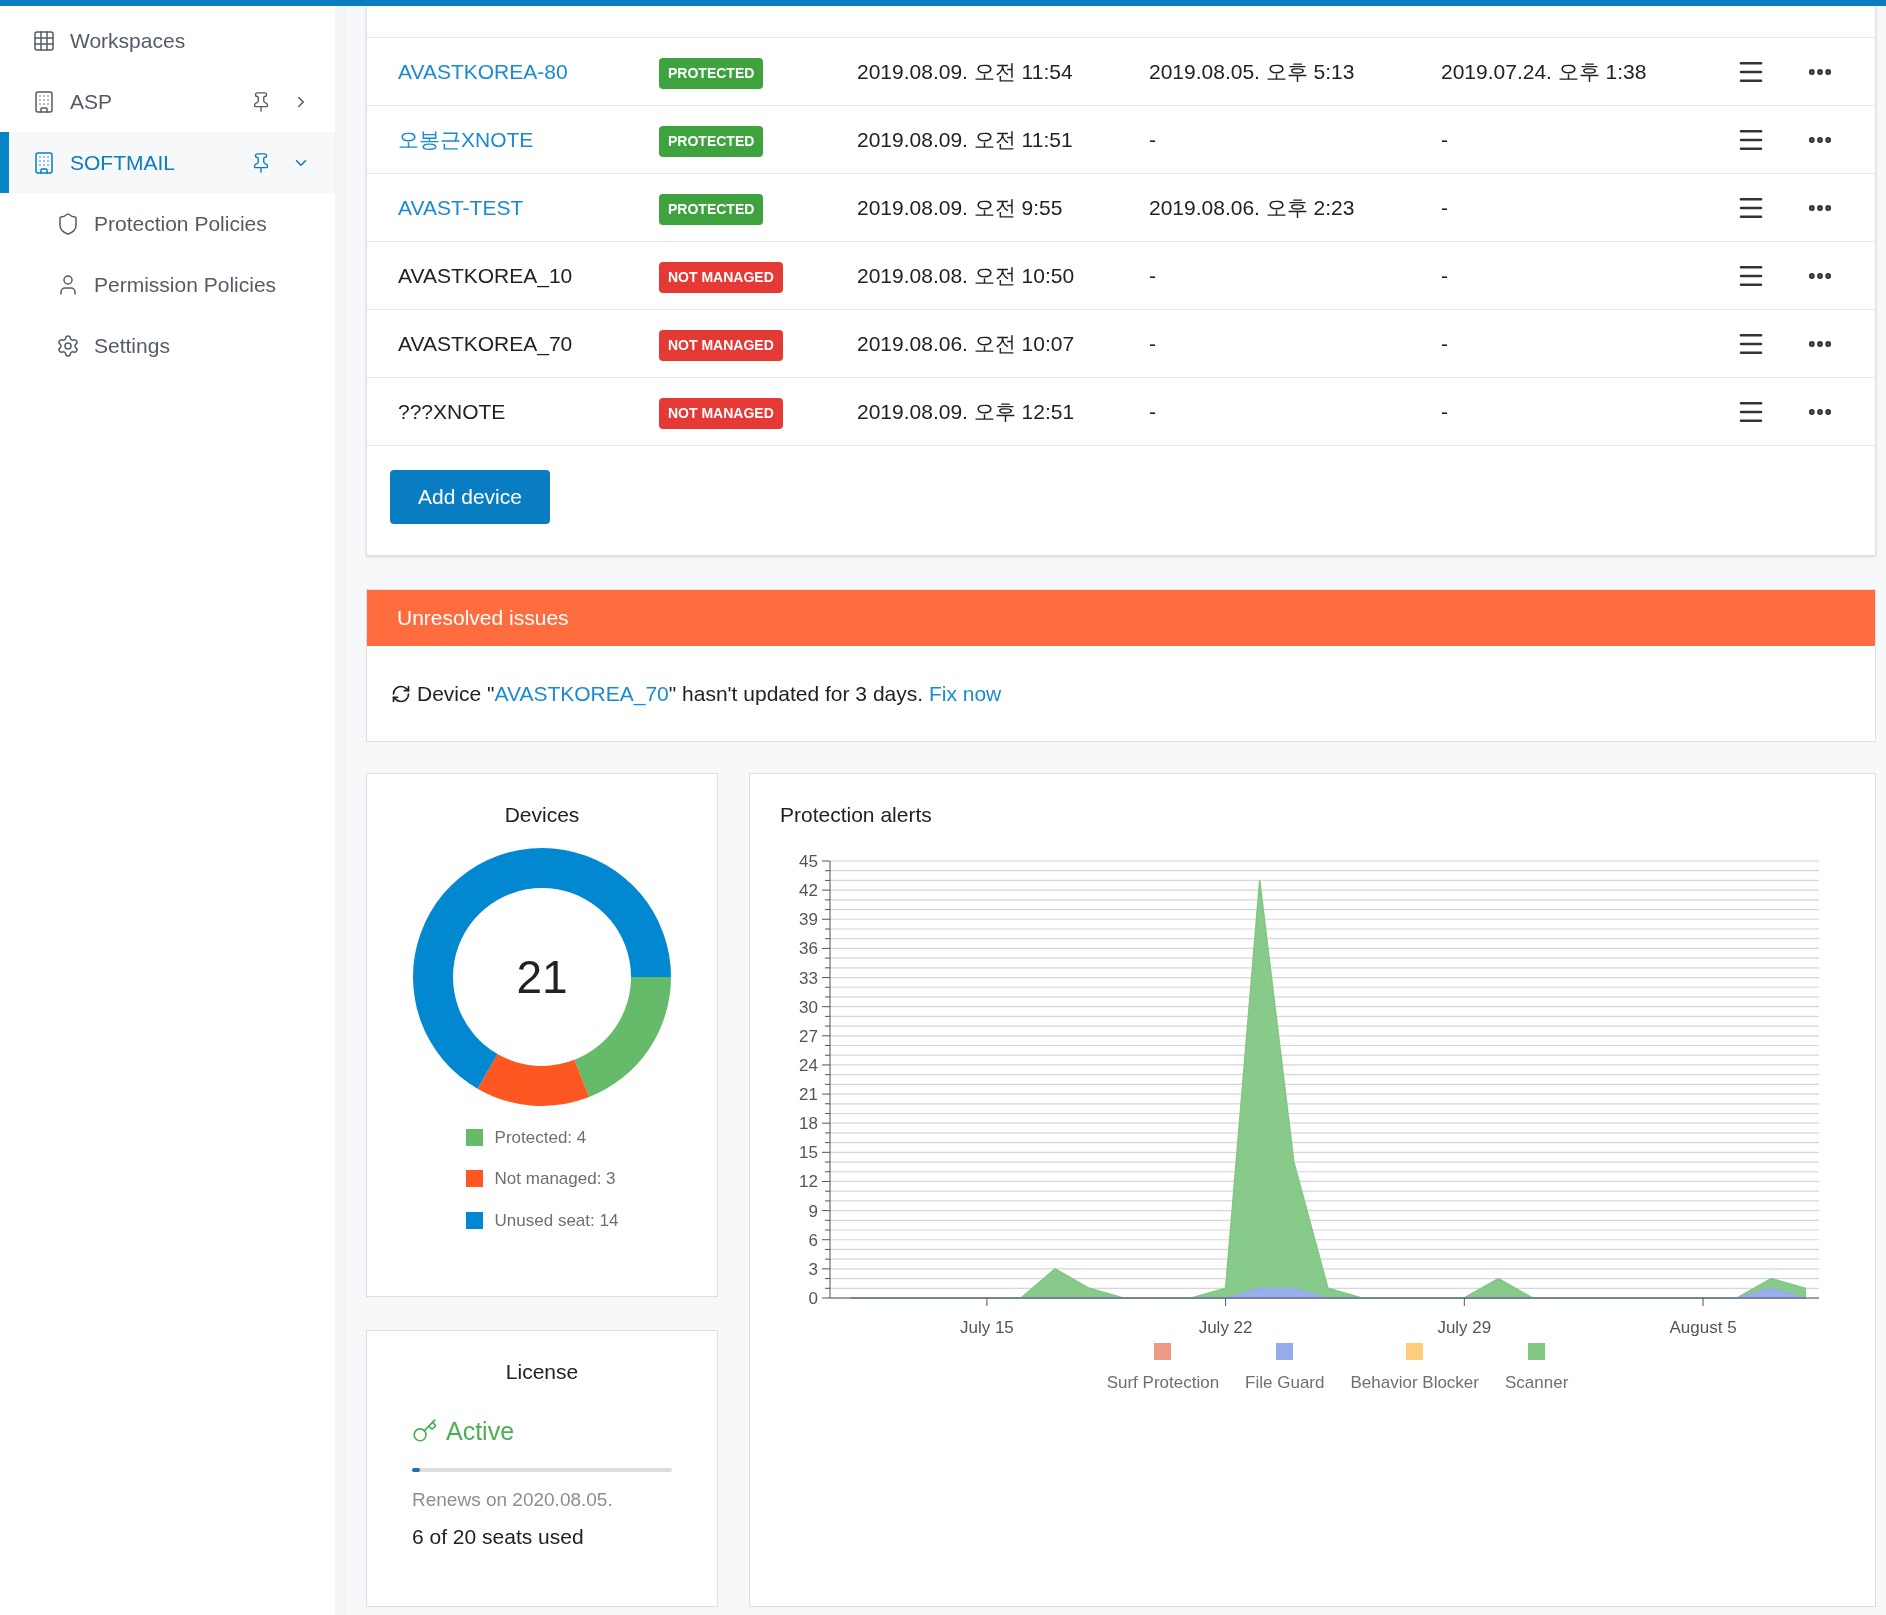 This screenshot has height=1615, width=1886. What do you see at coordinates (1163, 1382) in the screenshot?
I see `legend-label: Surf Protection` at bounding box center [1163, 1382].